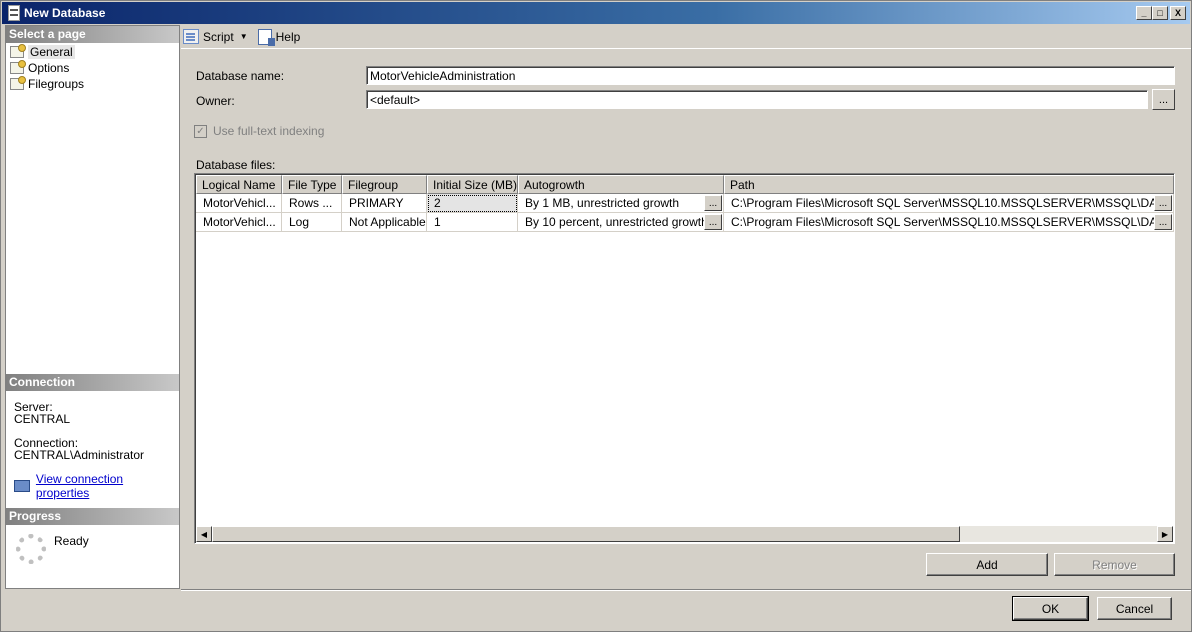 The height and width of the screenshot is (632, 1192). I want to click on maximize-icon: □, so click(1160, 12).